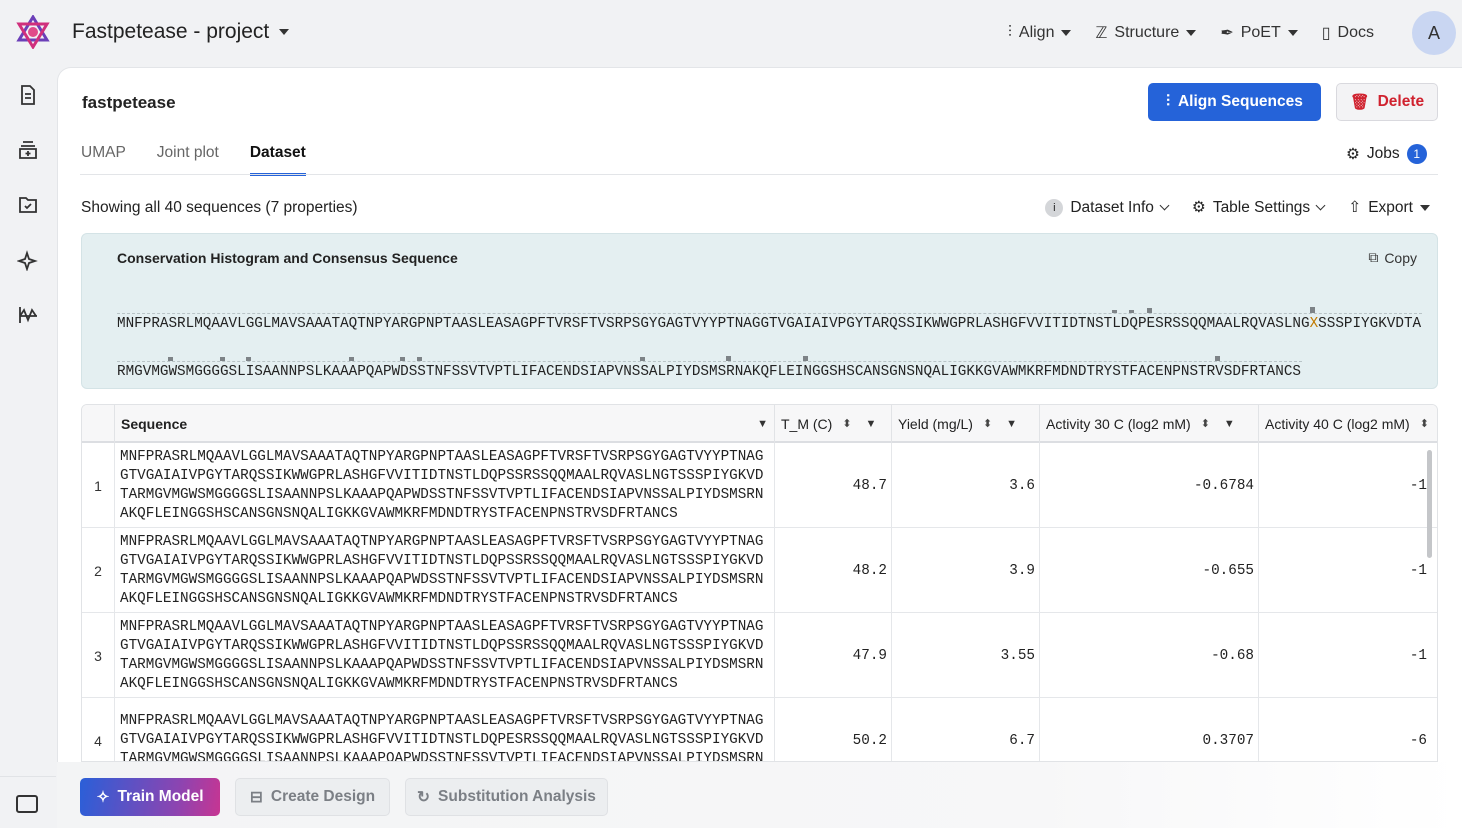 The width and height of the screenshot is (1462, 828). What do you see at coordinates (966, 729) in the screenshot?
I see `yield-cell: 6.7` at bounding box center [966, 729].